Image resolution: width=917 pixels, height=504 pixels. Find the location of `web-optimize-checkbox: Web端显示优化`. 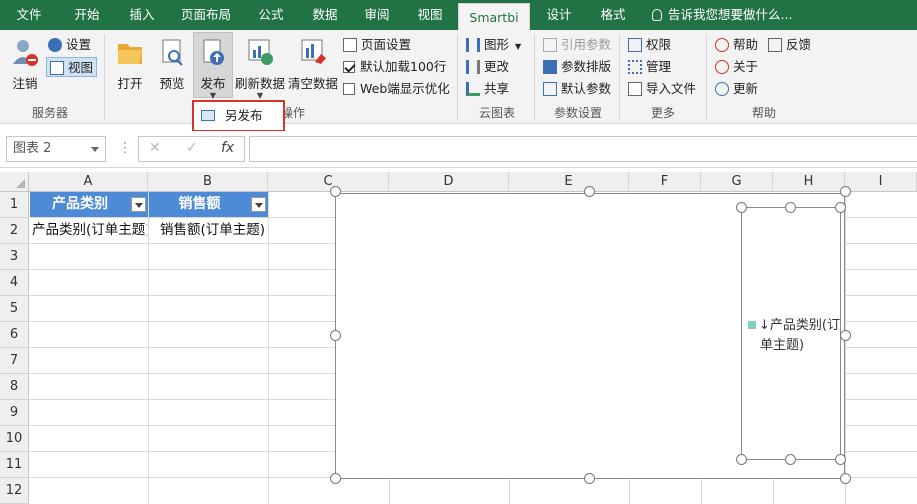

web-optimize-checkbox: Web端显示优化 is located at coordinates (396, 89).